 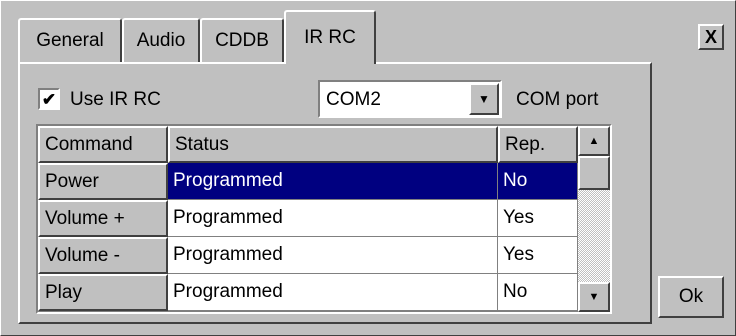 I want to click on scroll-thumb, so click(x=594, y=173).